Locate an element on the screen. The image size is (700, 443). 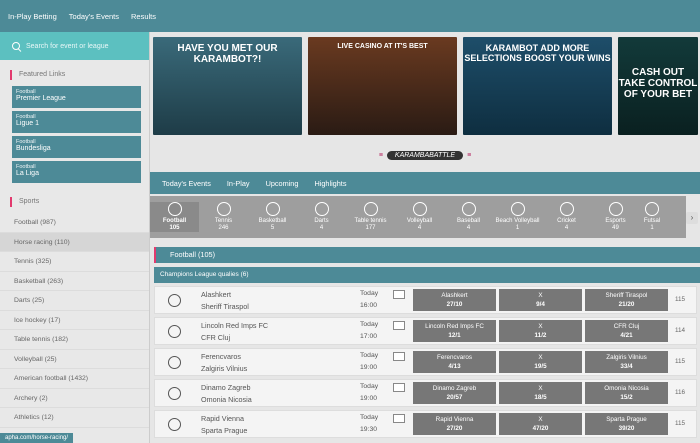
featured-link: Football Premier League is located at coordinates (76, 97).